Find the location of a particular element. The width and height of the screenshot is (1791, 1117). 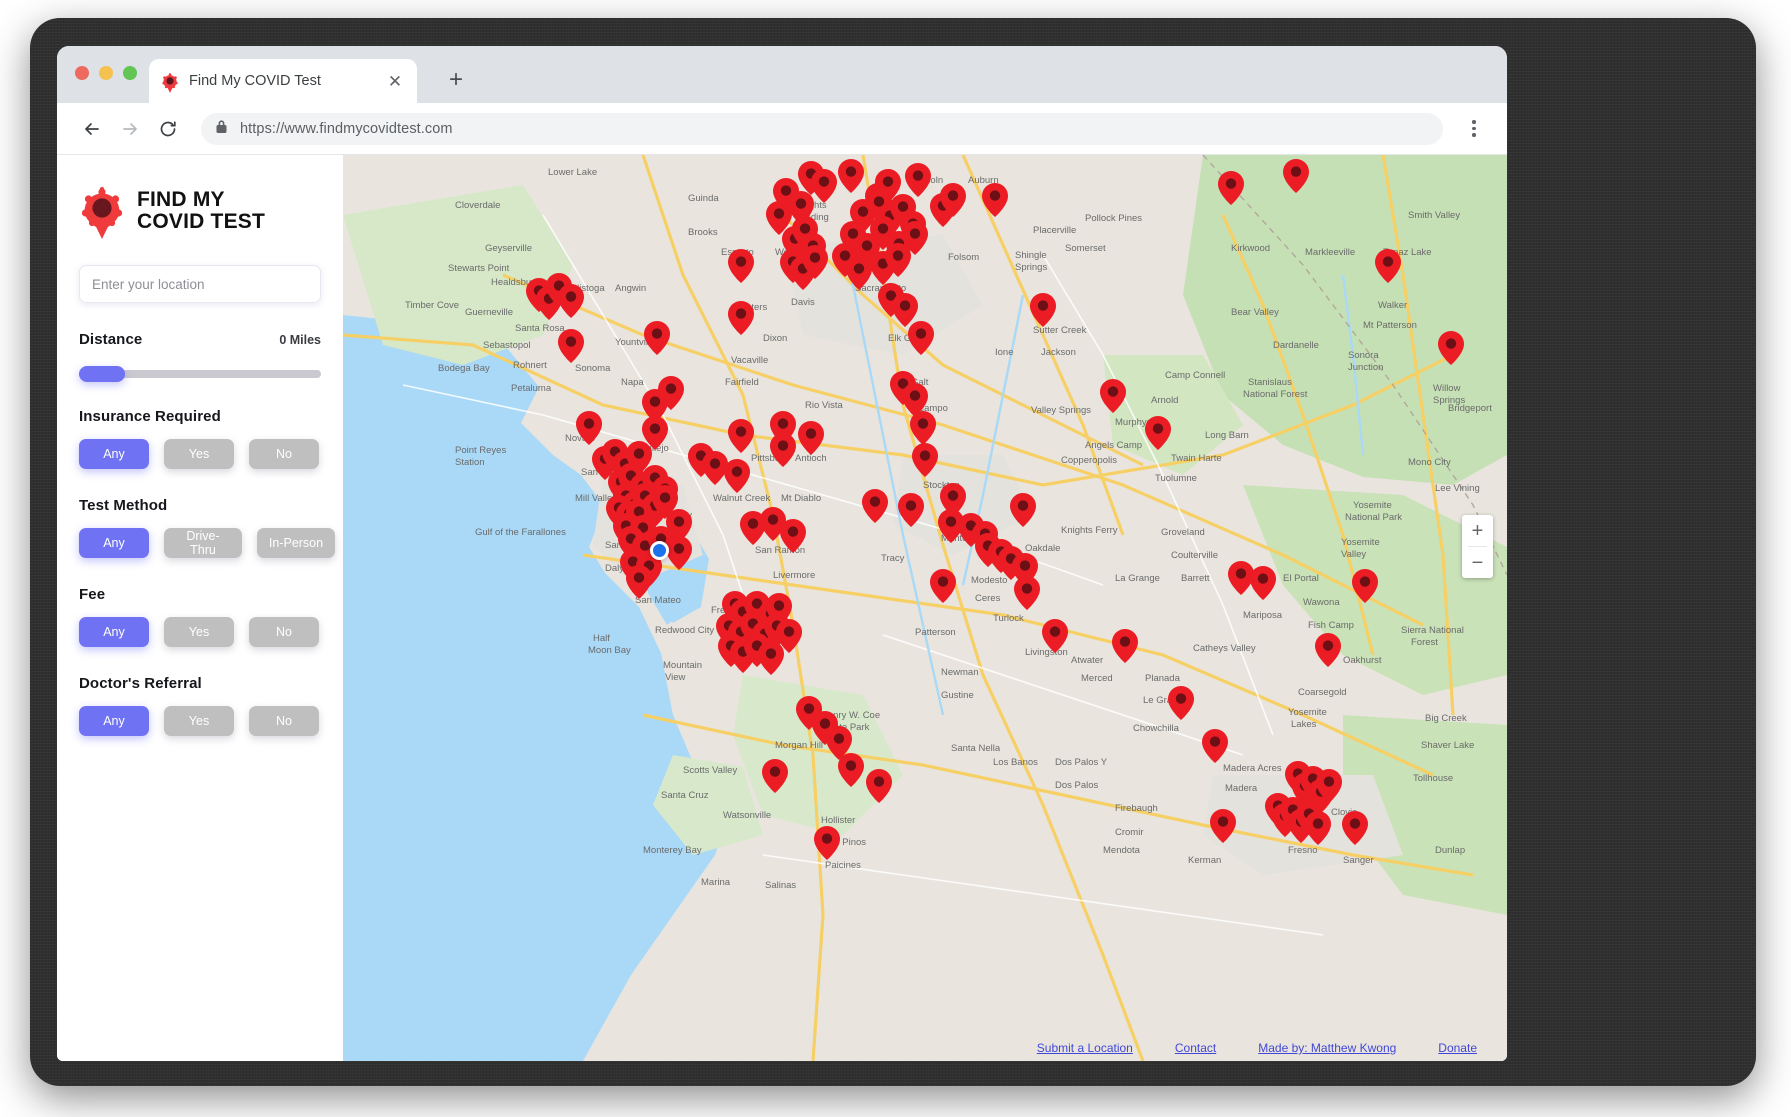

map-place-label: Big Creek is located at coordinates (1446, 718).